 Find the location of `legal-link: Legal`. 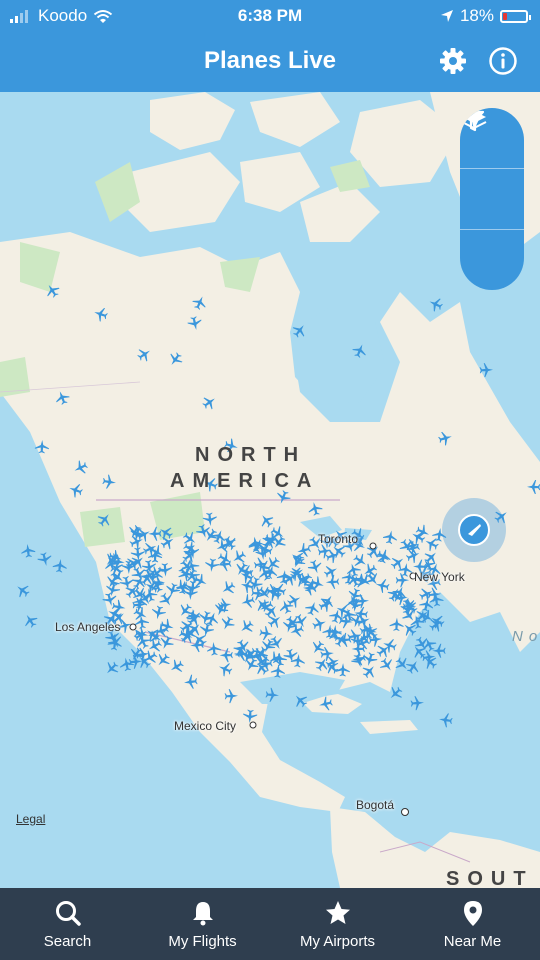

legal-link: Legal is located at coordinates (30, 819).